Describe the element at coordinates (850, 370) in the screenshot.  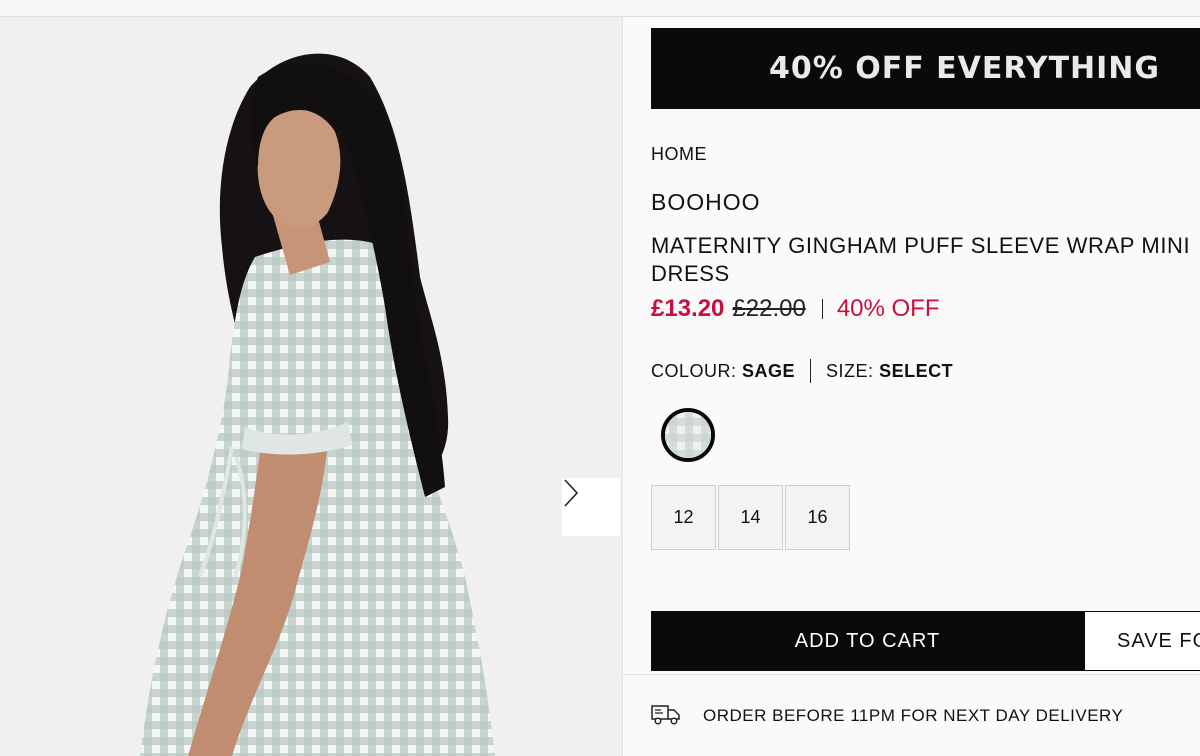
I see `size-label: SIZE:` at that location.